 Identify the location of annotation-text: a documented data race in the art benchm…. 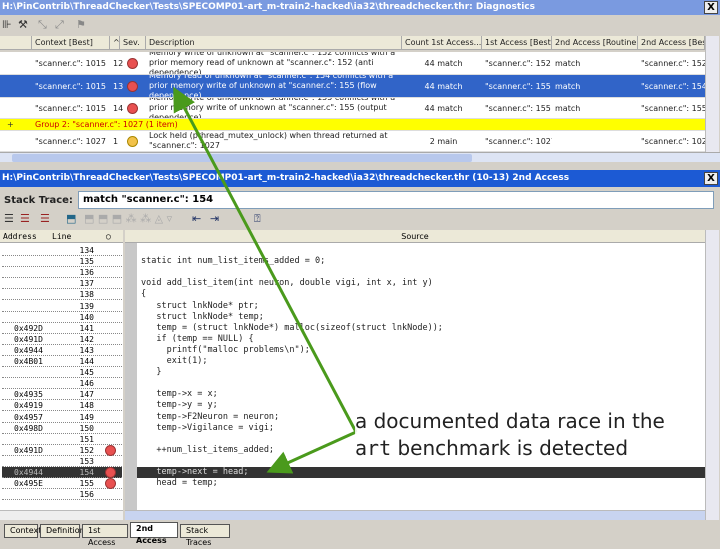
(510, 435).